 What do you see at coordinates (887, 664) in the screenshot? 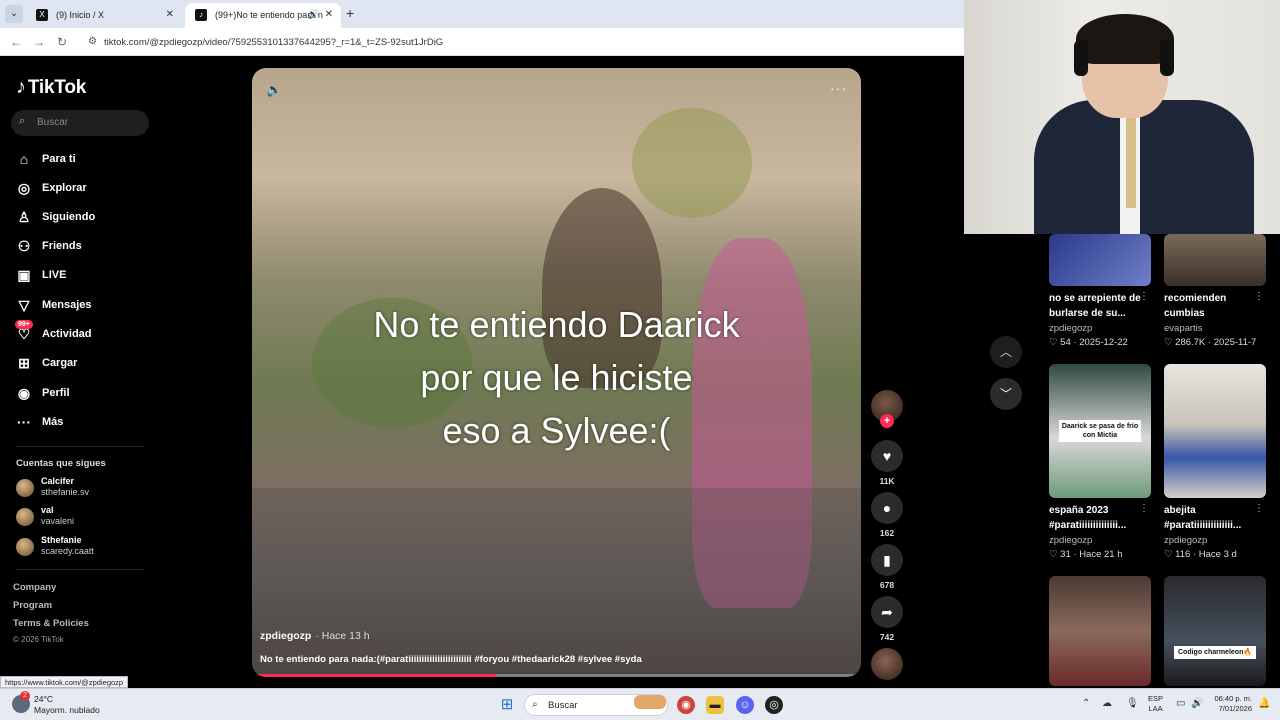
I see `music-disc-avatar` at bounding box center [887, 664].